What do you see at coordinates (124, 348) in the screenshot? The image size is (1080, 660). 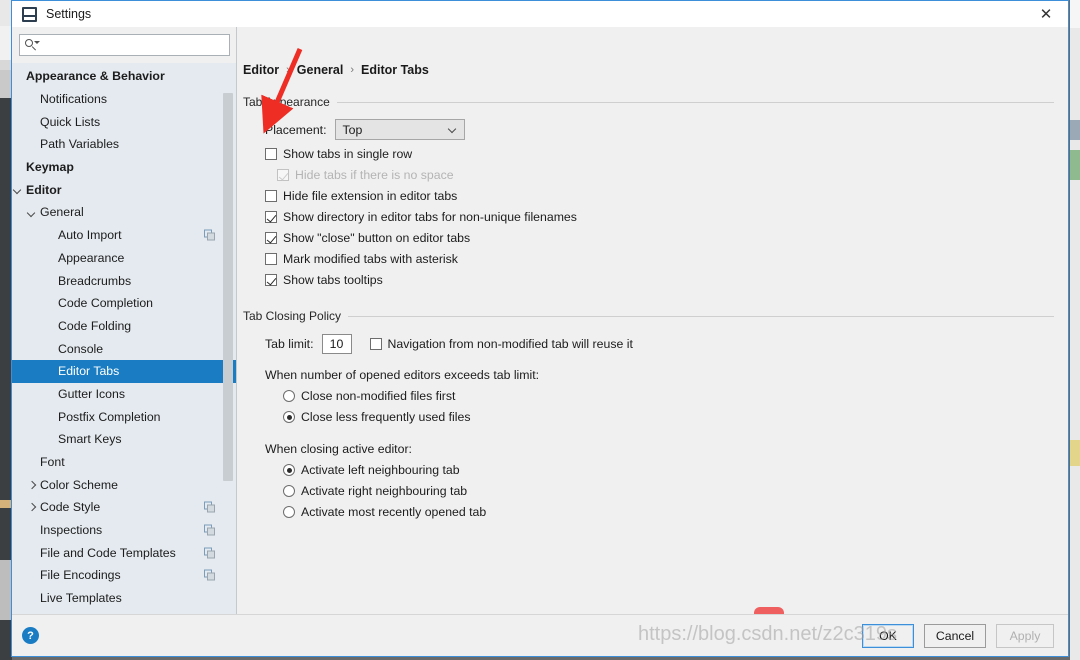 I see `sidebar-item-console: Console` at bounding box center [124, 348].